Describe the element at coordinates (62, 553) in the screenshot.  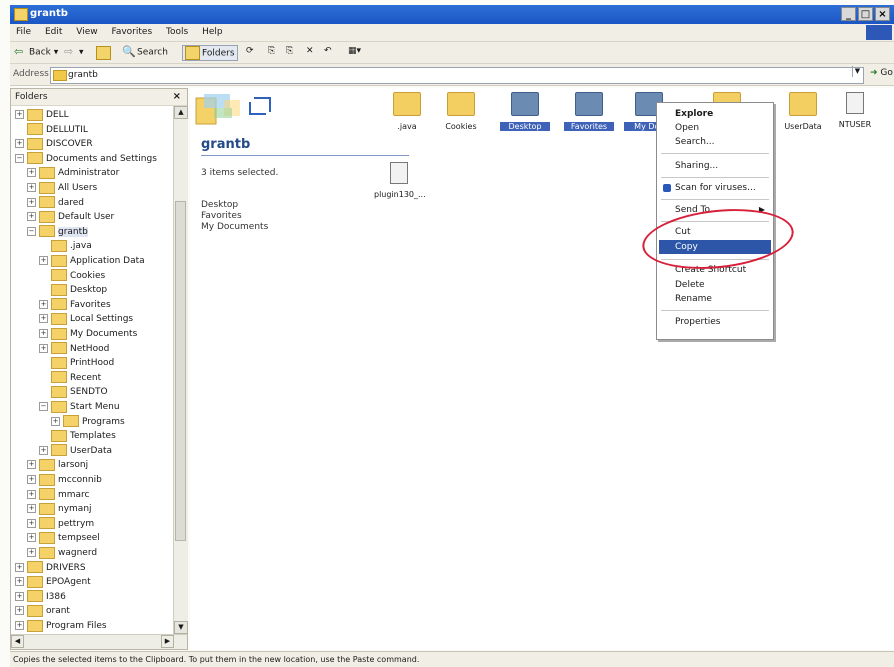
I see `tree-item: + wagnerd` at that location.